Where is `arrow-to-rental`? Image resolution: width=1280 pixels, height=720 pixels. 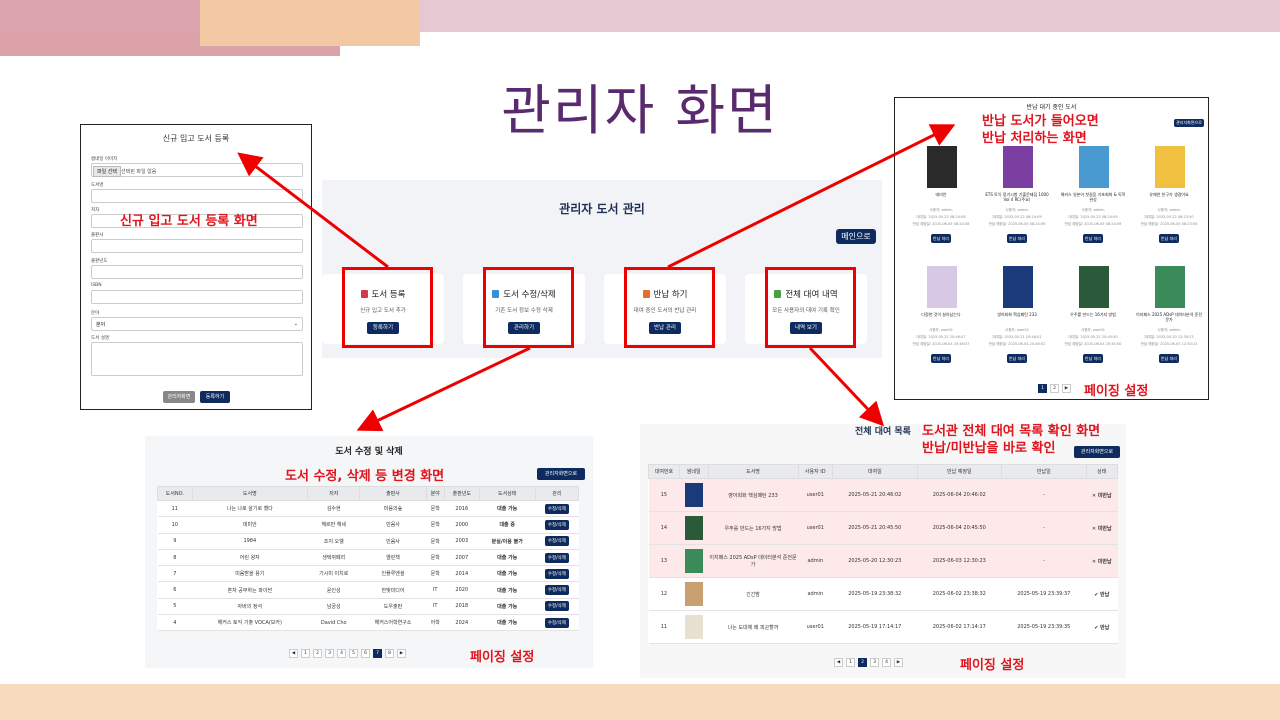 arrow-to-rental is located at coordinates (846, 386).